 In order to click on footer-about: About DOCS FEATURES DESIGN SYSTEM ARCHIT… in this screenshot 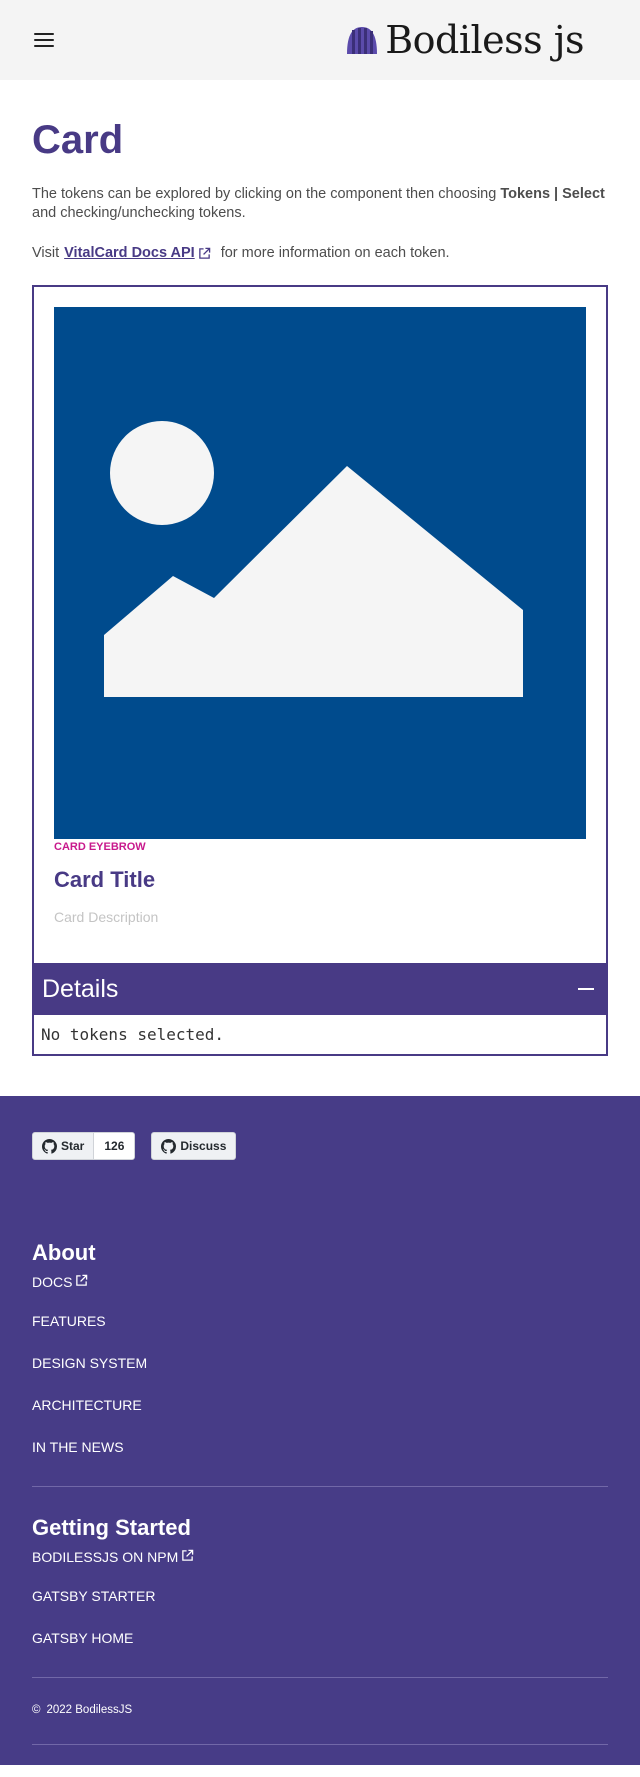, I will do `click(320, 1363)`.